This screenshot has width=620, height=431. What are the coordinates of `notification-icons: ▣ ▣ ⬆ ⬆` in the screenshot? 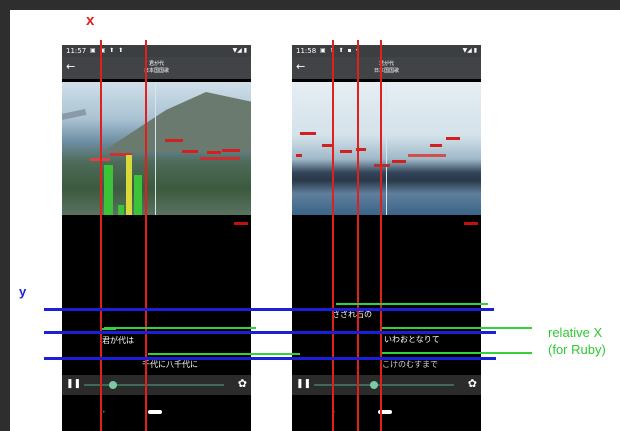 It's located at (107, 50).